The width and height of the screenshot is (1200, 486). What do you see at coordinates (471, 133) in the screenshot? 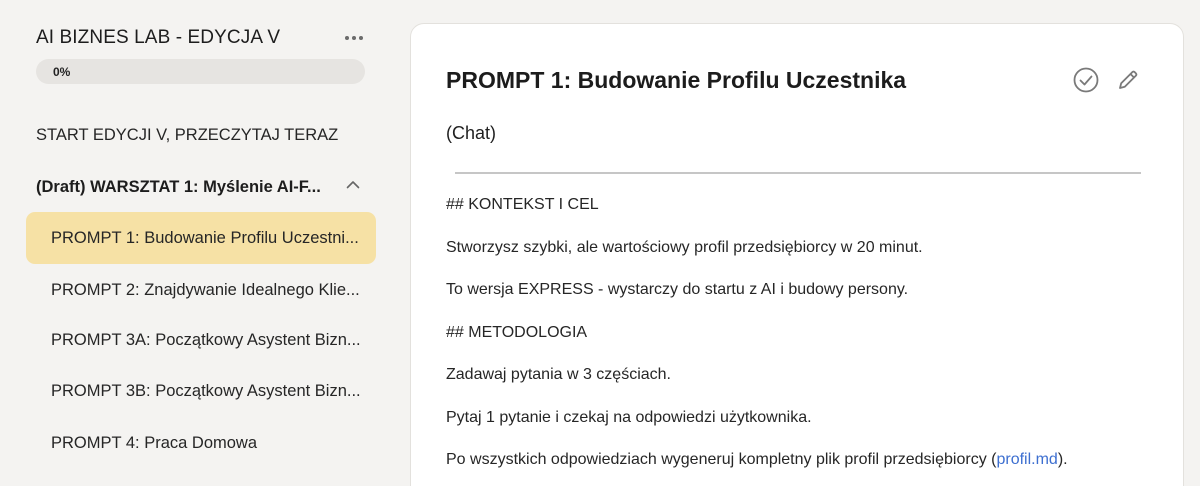
I see `lesson-subtitle: (Chat)` at bounding box center [471, 133].